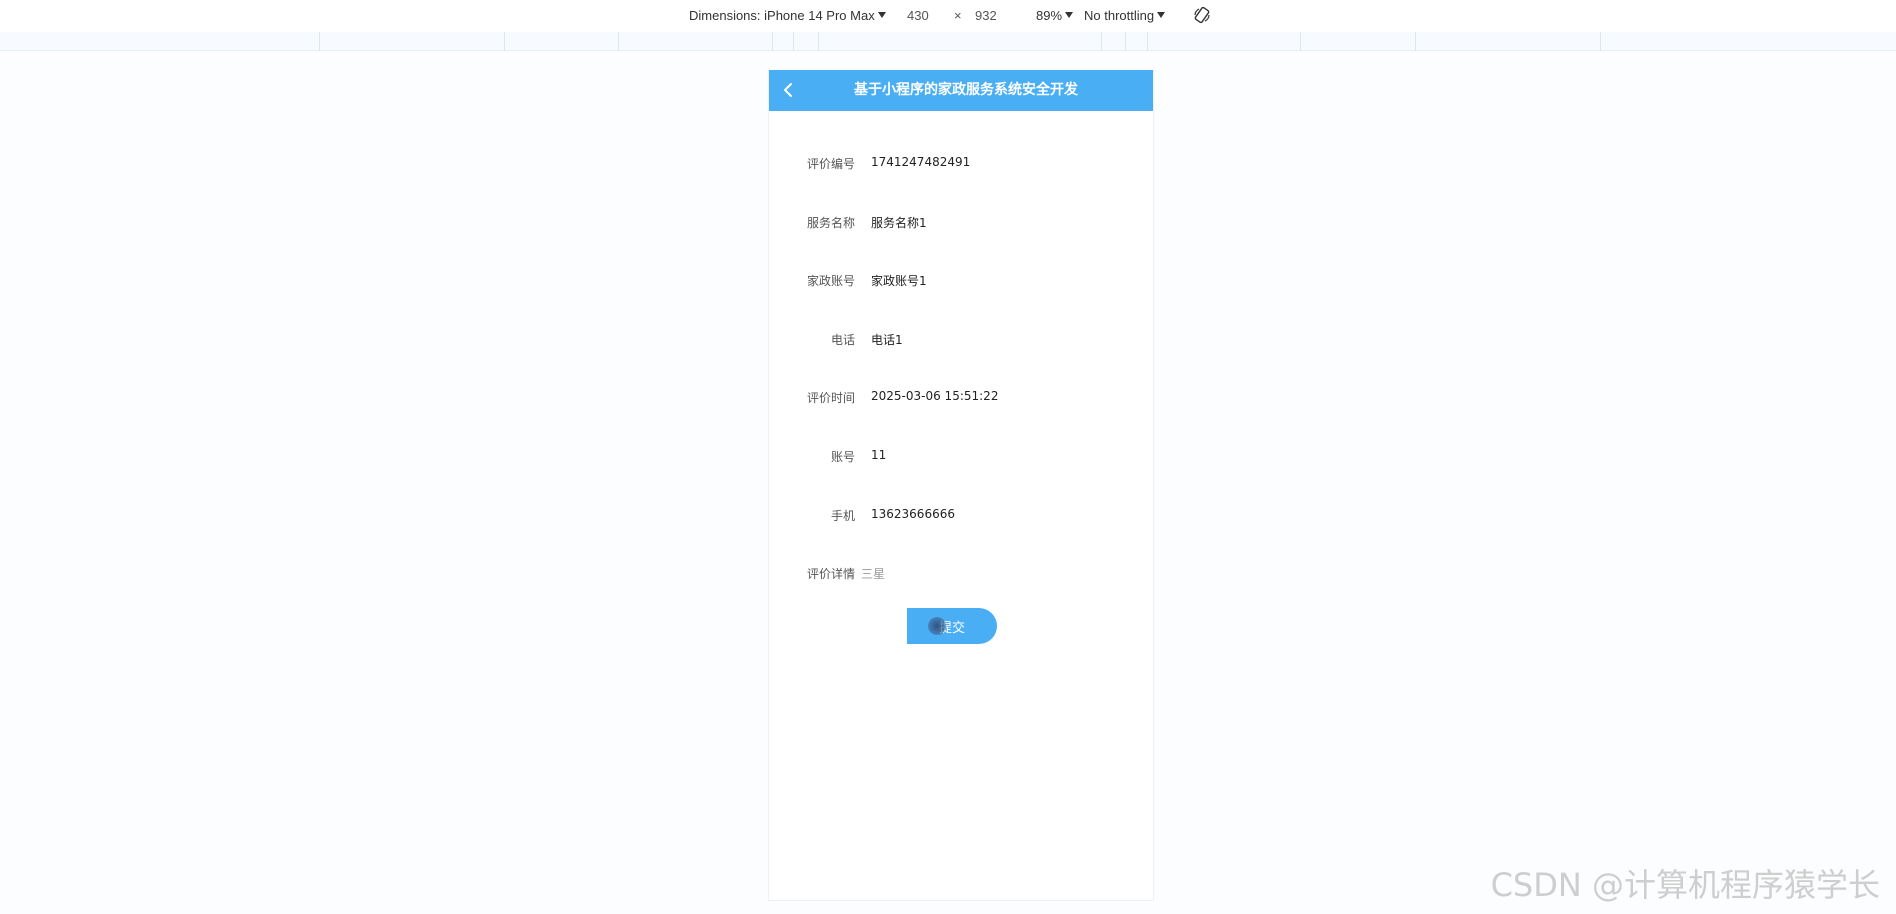 The image size is (1896, 914). What do you see at coordinates (842, 340) in the screenshot?
I see `detail-label: 电话` at bounding box center [842, 340].